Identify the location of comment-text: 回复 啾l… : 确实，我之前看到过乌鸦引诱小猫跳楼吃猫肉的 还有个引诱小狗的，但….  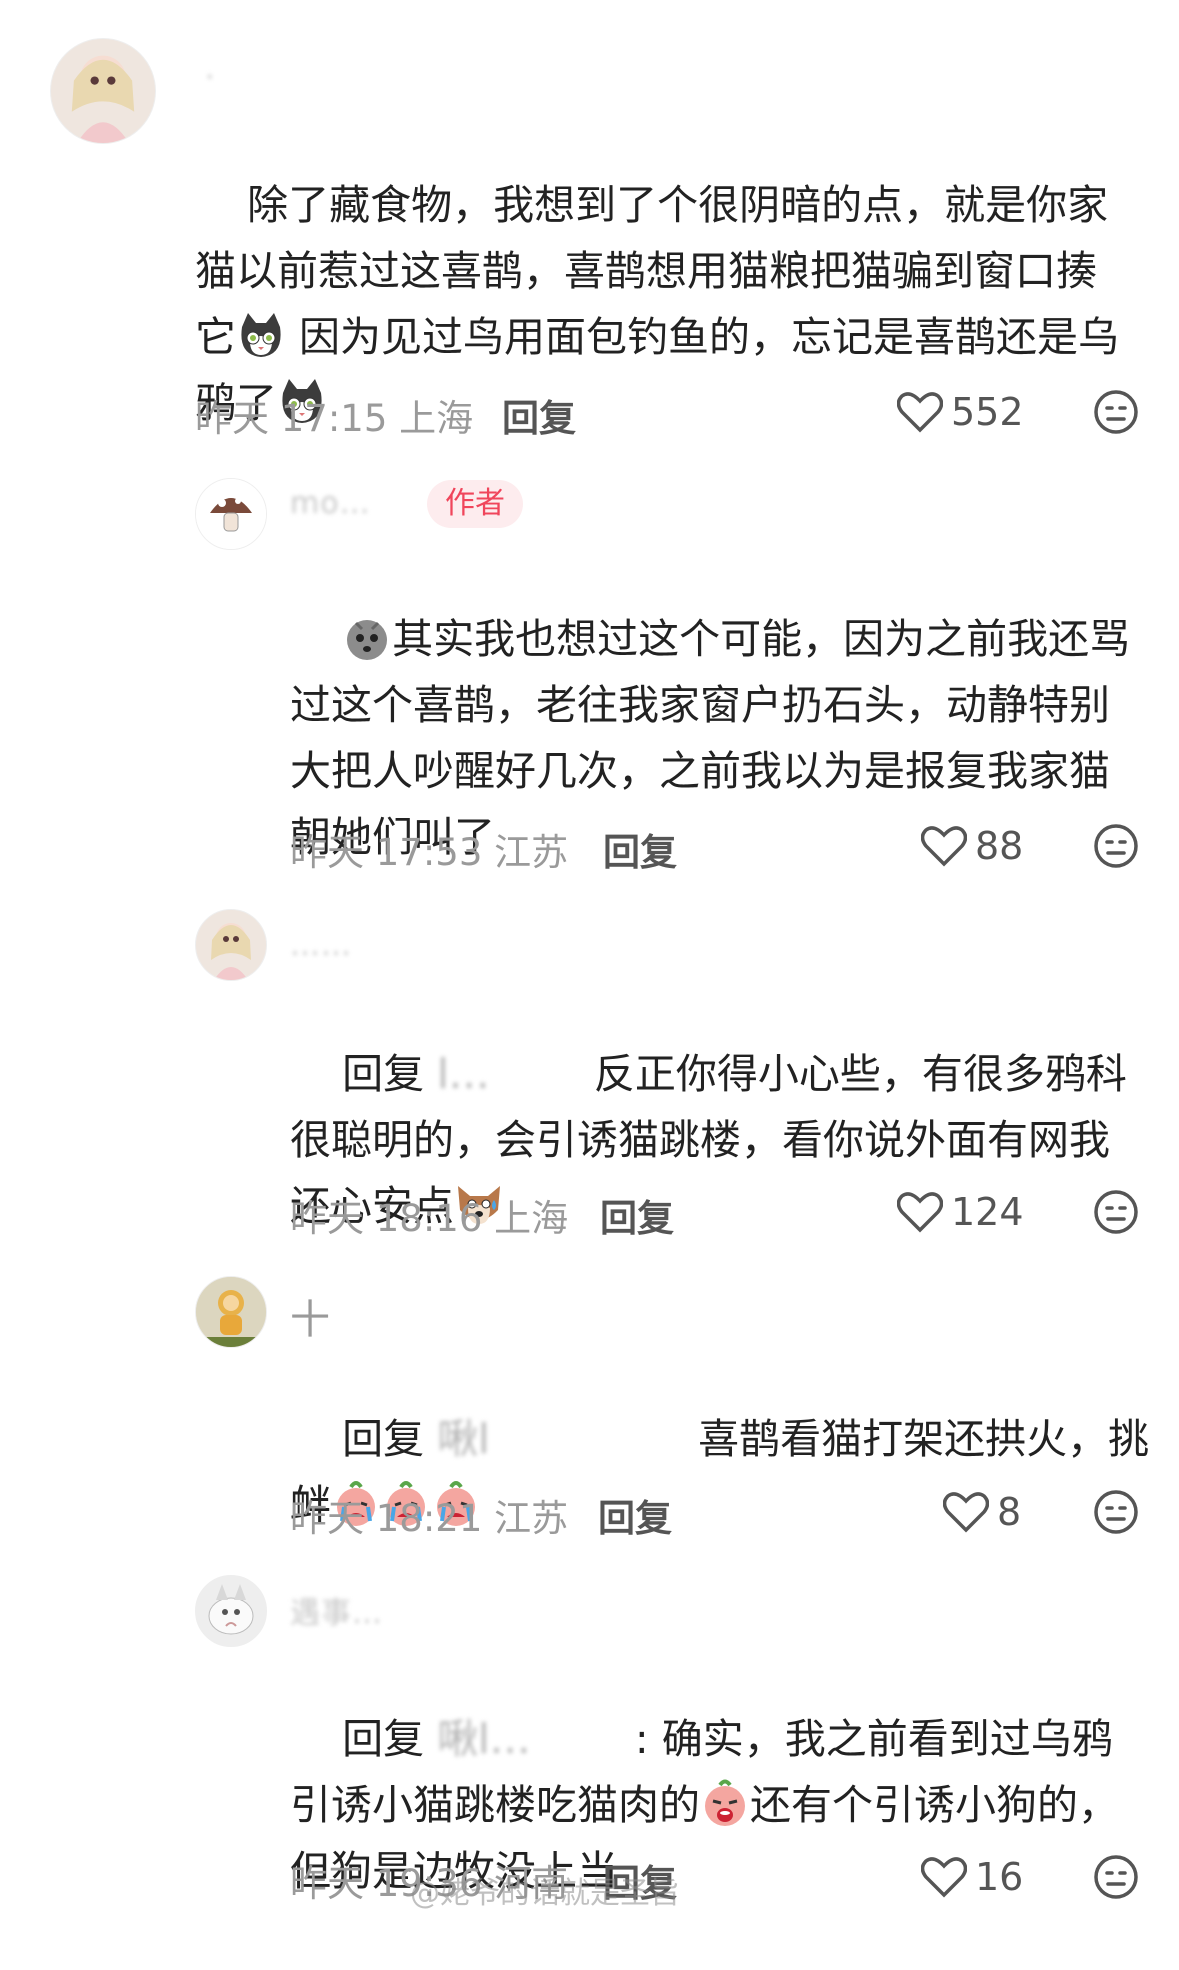
(715, 1805).